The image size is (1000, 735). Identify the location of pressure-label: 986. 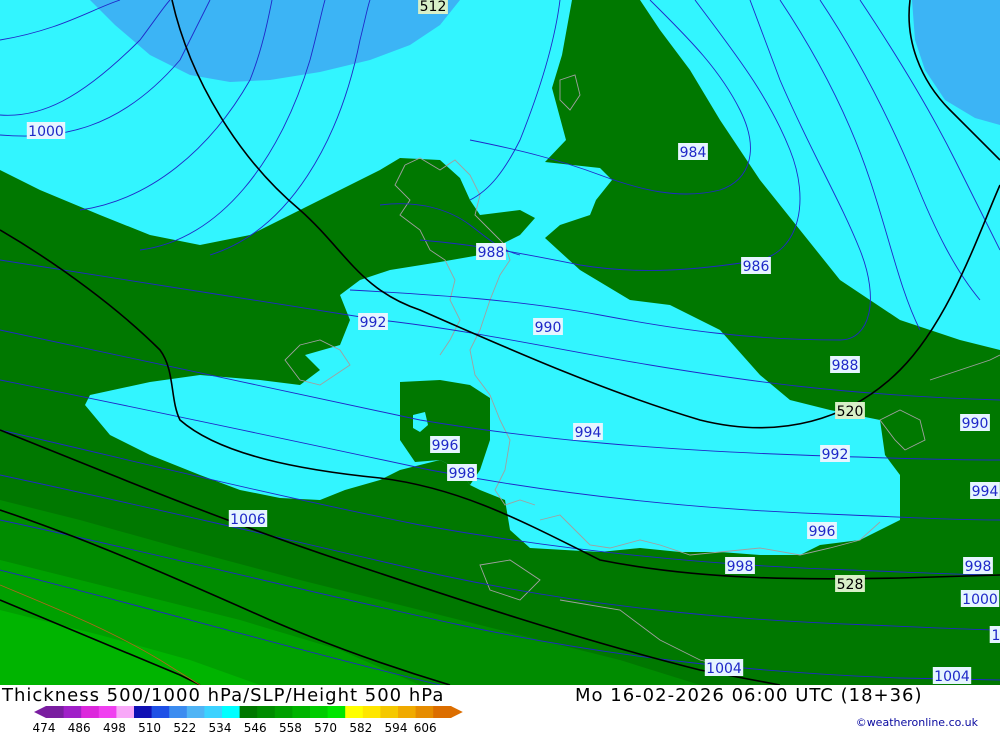
(756, 267).